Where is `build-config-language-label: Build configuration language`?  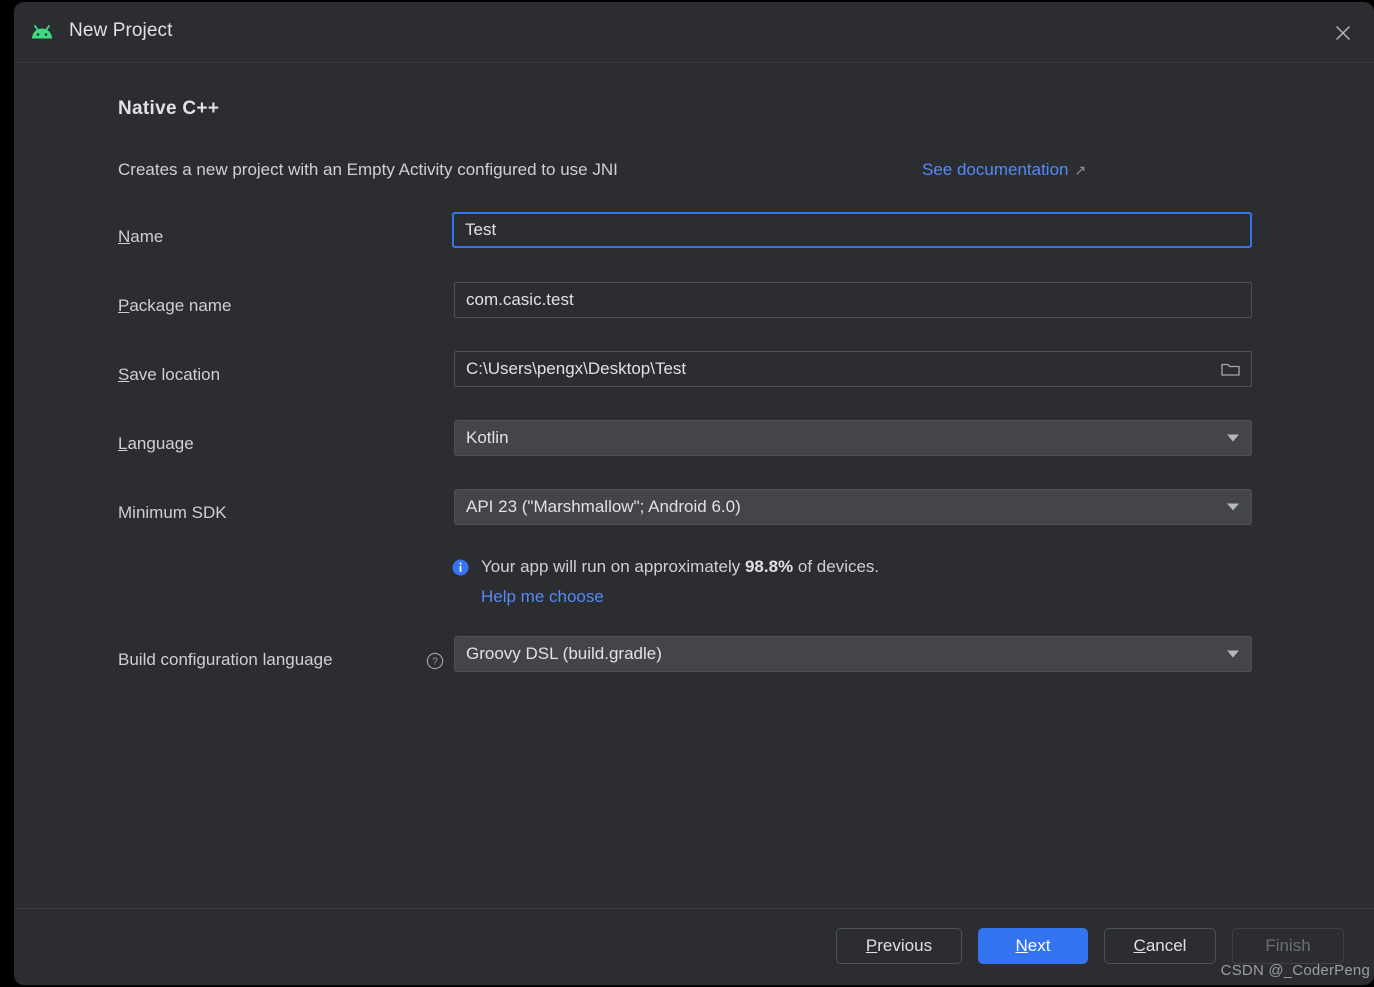
build-config-language-label: Build configuration language is located at coordinates (225, 659).